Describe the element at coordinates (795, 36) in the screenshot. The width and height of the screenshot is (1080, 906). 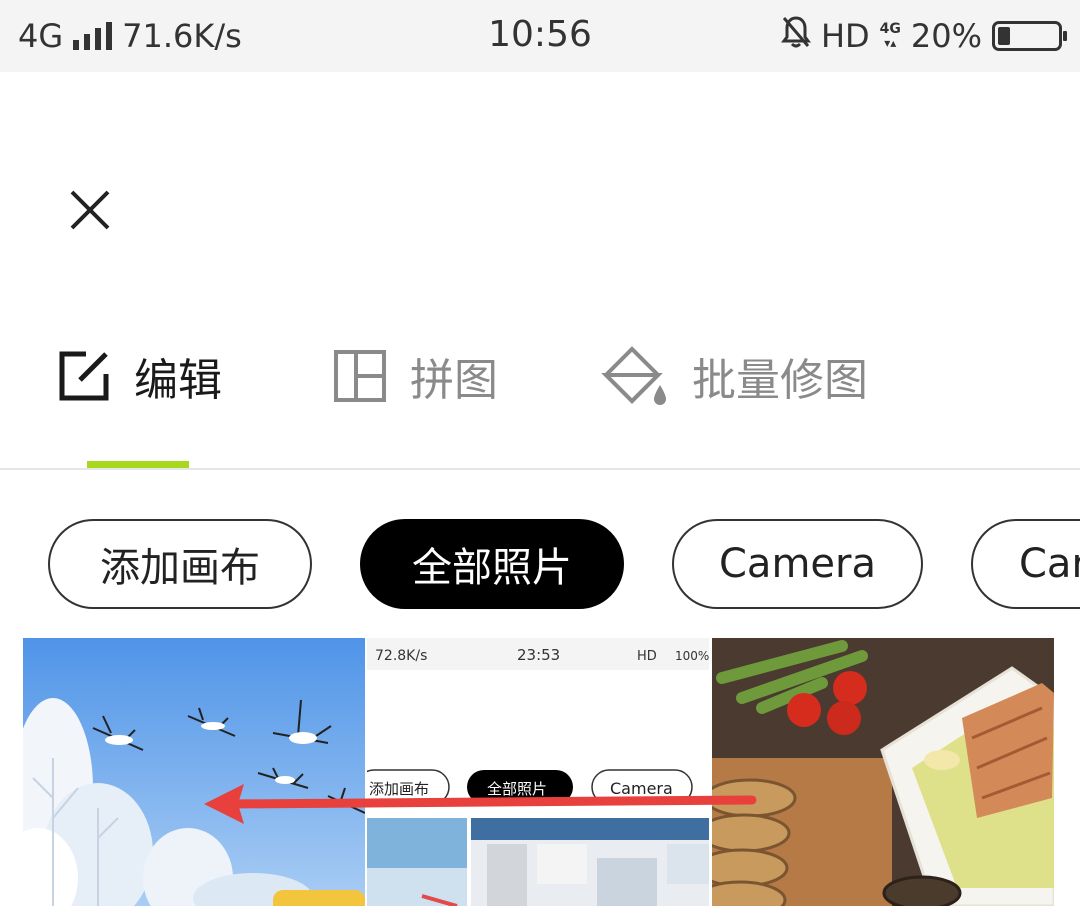
I see `bell-muted-icon` at that location.